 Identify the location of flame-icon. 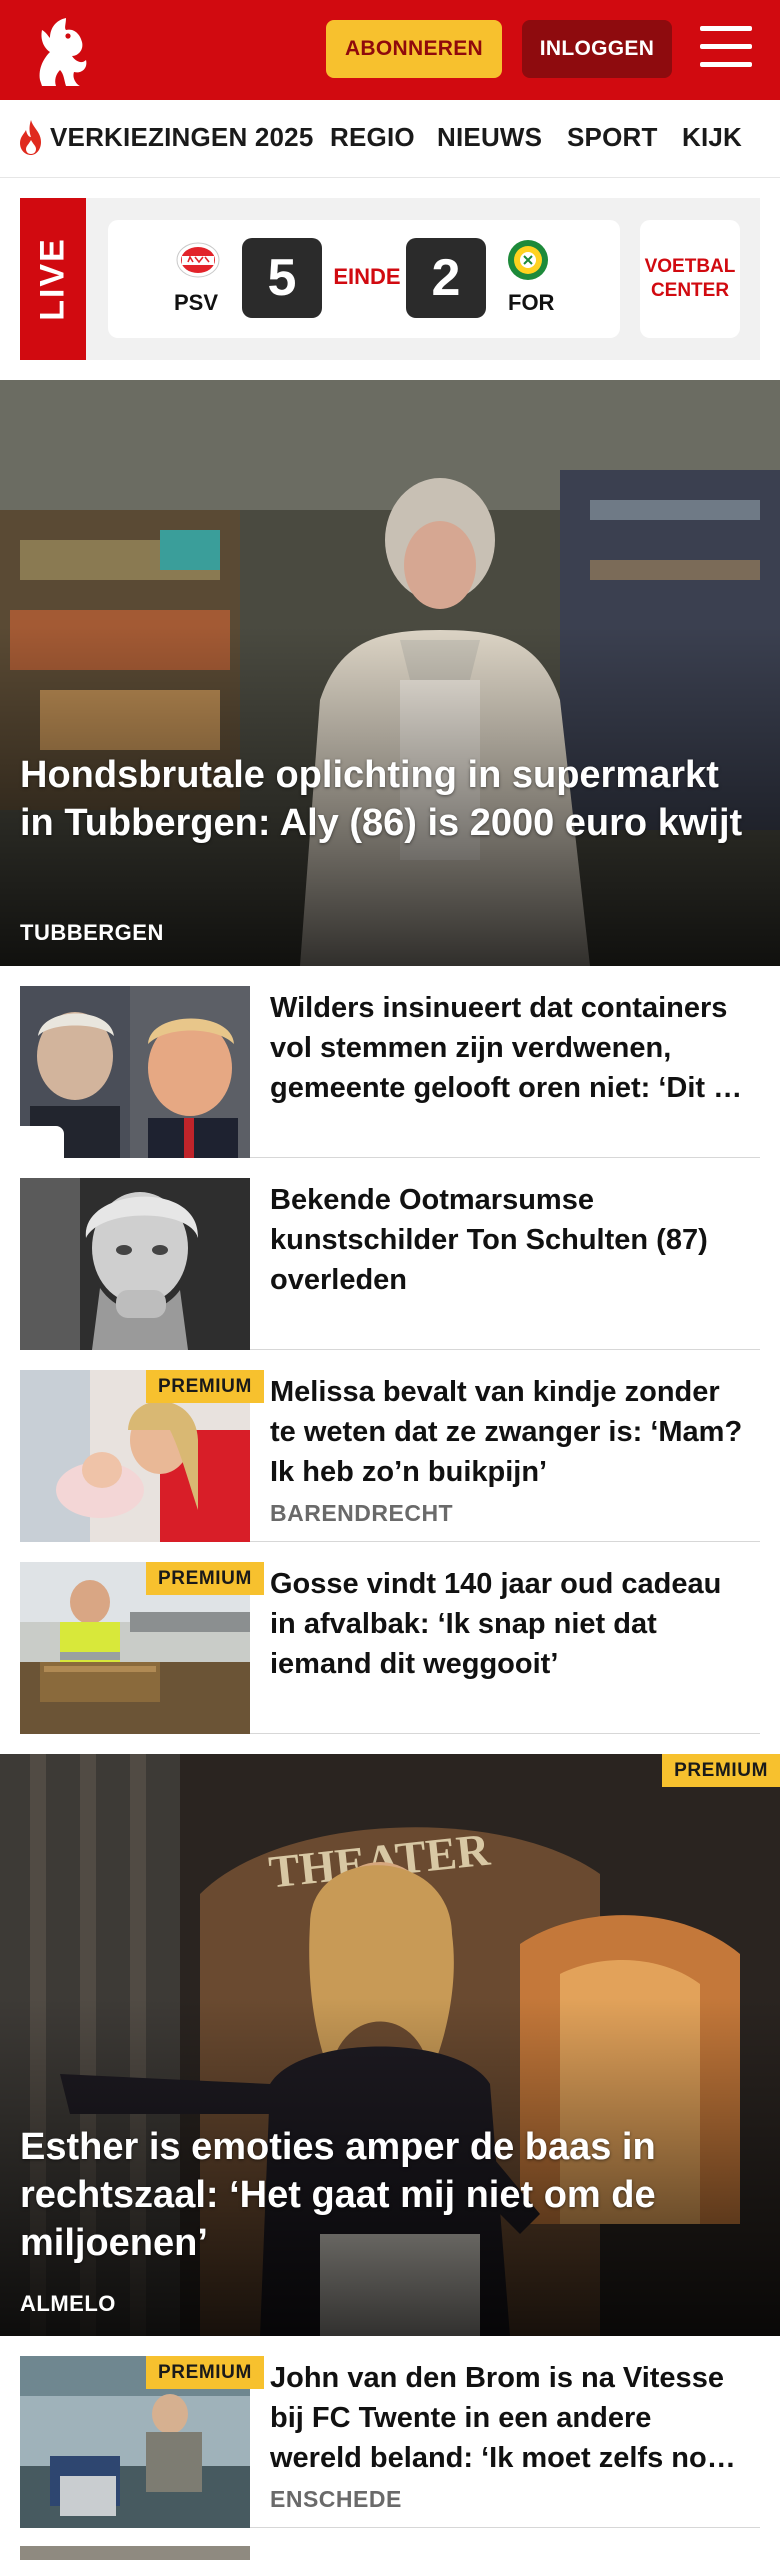
(30, 137).